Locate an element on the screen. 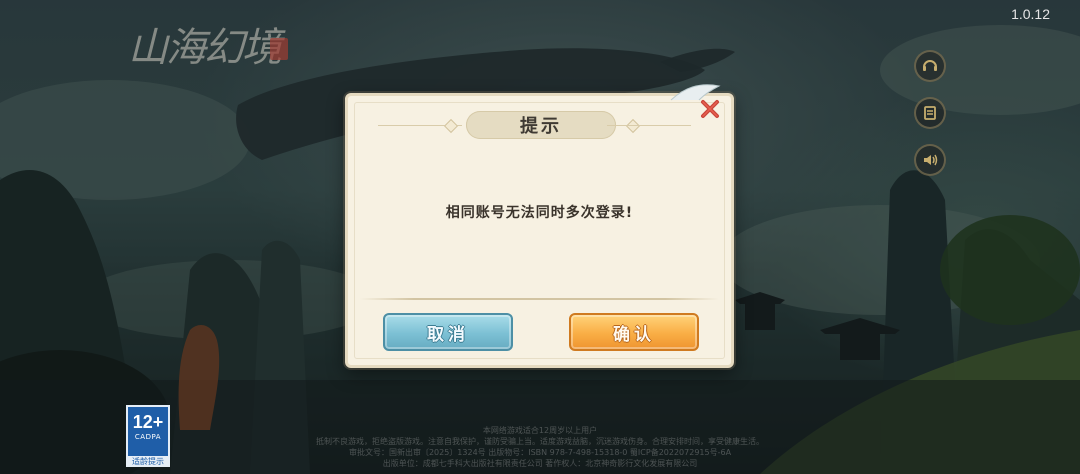 This screenshot has width=1080, height=474. title-divider-right is located at coordinates (649, 125).